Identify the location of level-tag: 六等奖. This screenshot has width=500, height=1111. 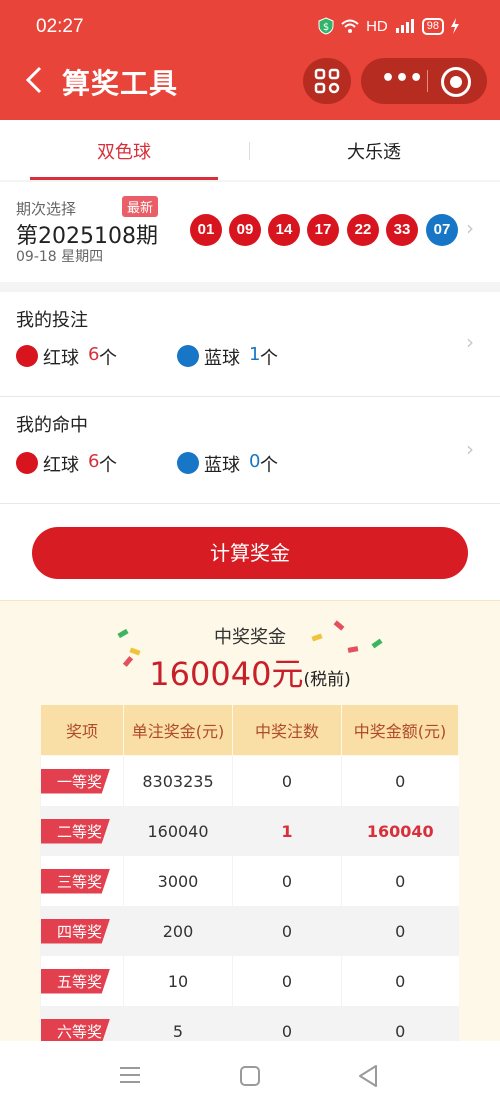
(76, 1031).